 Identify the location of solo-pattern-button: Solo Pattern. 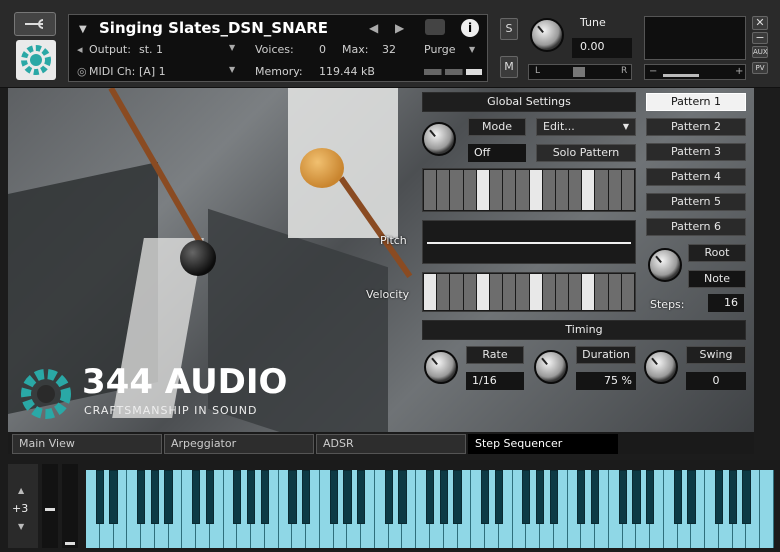
(586, 153).